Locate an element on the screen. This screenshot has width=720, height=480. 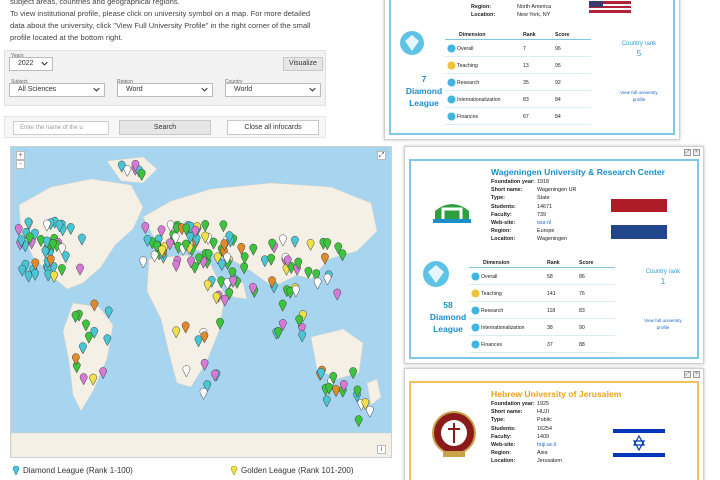
close-all-infocards-button: Close all infocards is located at coordinates (273, 127).